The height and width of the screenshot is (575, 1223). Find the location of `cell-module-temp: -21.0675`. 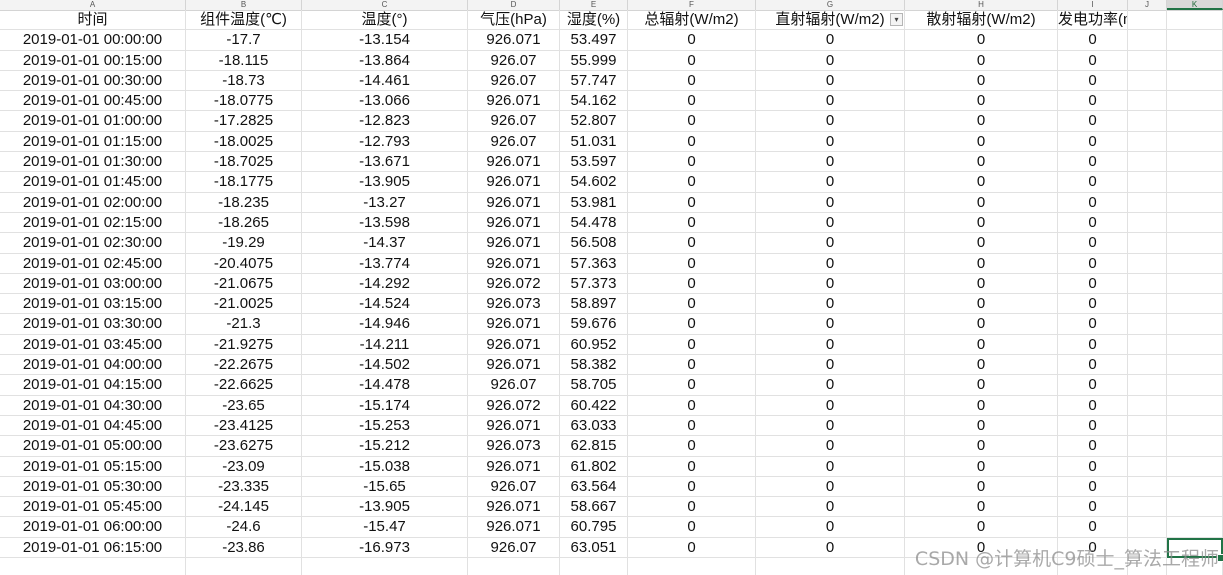

cell-module-temp: -21.0675 is located at coordinates (244, 283).